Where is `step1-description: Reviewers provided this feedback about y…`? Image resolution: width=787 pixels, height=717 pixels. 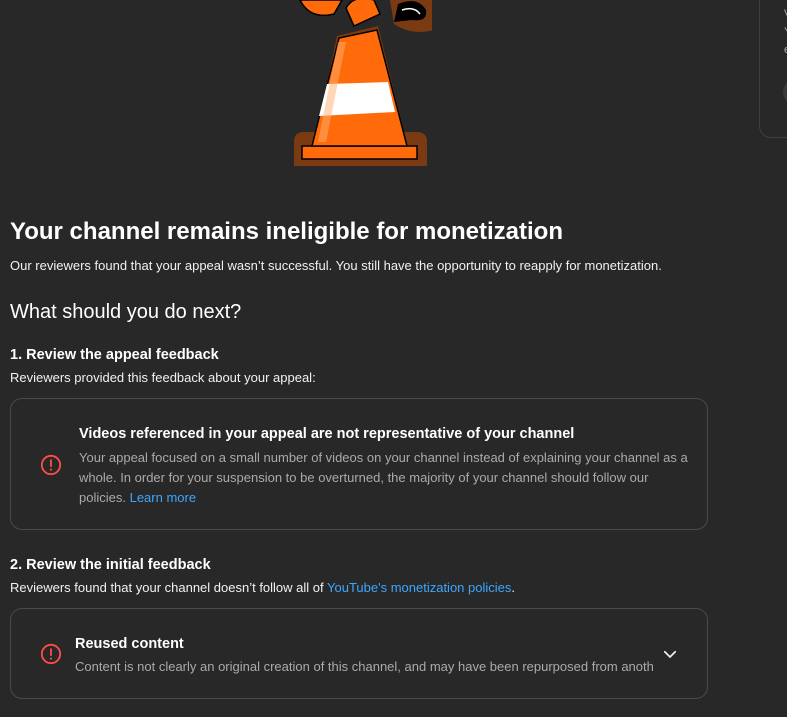 step1-description: Reviewers provided this feedback about y… is located at coordinates (163, 377).